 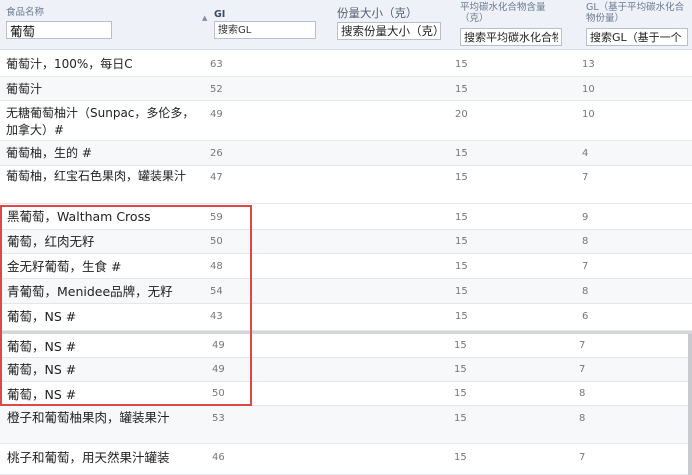 I want to click on gi-value: 47, so click(x=216, y=177).